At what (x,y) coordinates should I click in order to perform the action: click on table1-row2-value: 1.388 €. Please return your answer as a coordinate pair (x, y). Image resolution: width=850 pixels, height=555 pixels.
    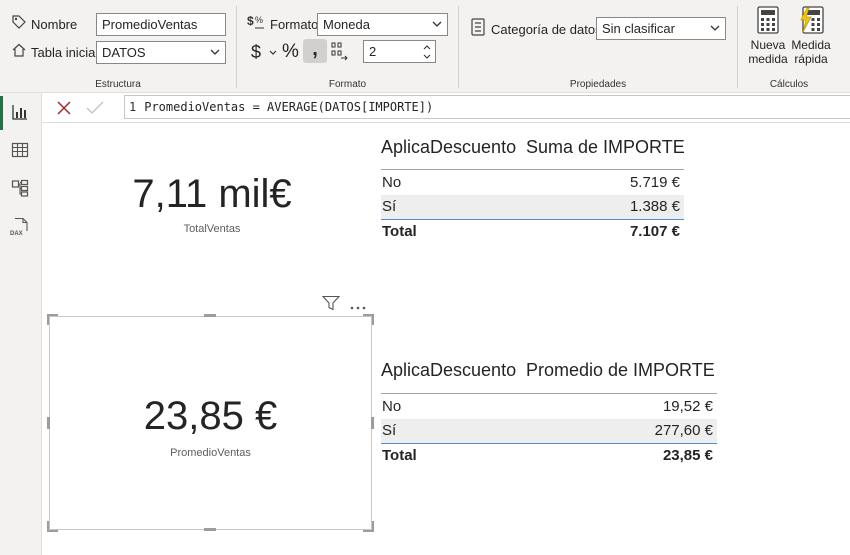
    Looking at the image, I should click on (654, 206).